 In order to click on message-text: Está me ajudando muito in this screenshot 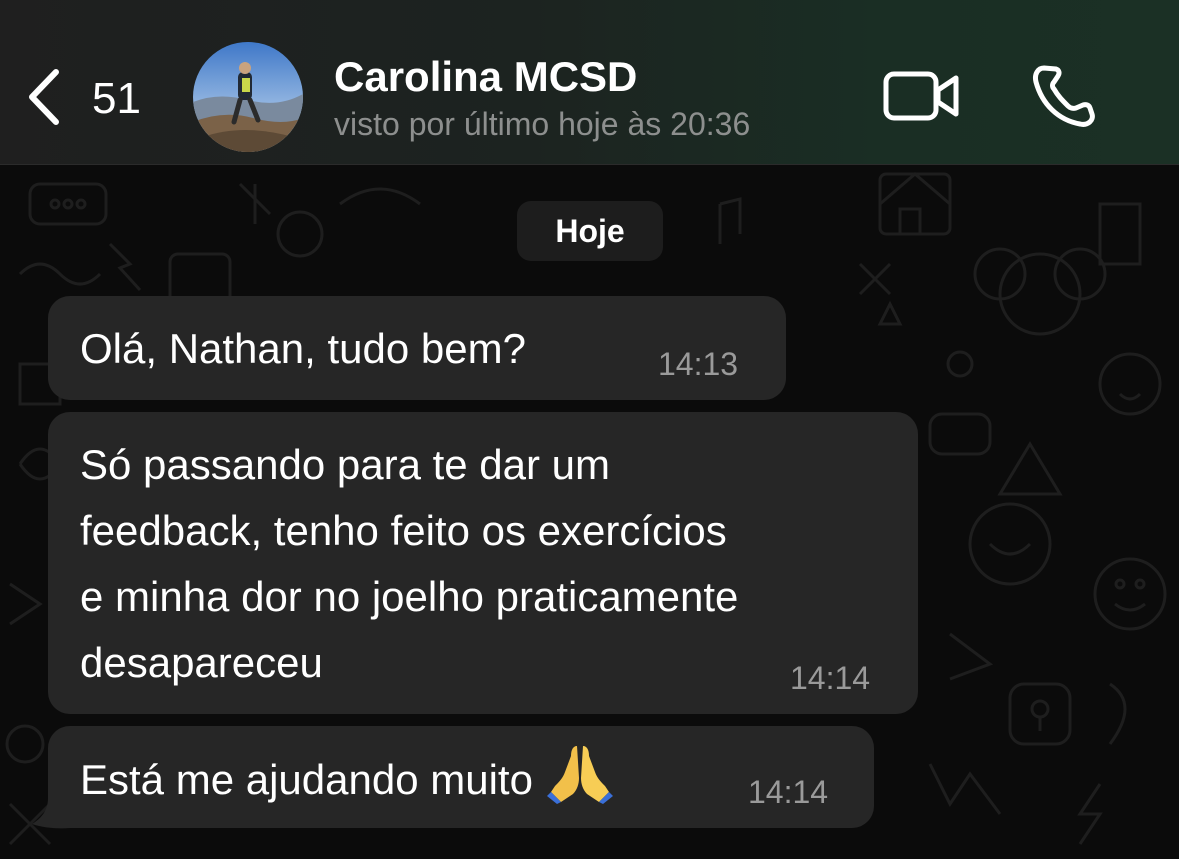, I will do `click(346, 777)`.